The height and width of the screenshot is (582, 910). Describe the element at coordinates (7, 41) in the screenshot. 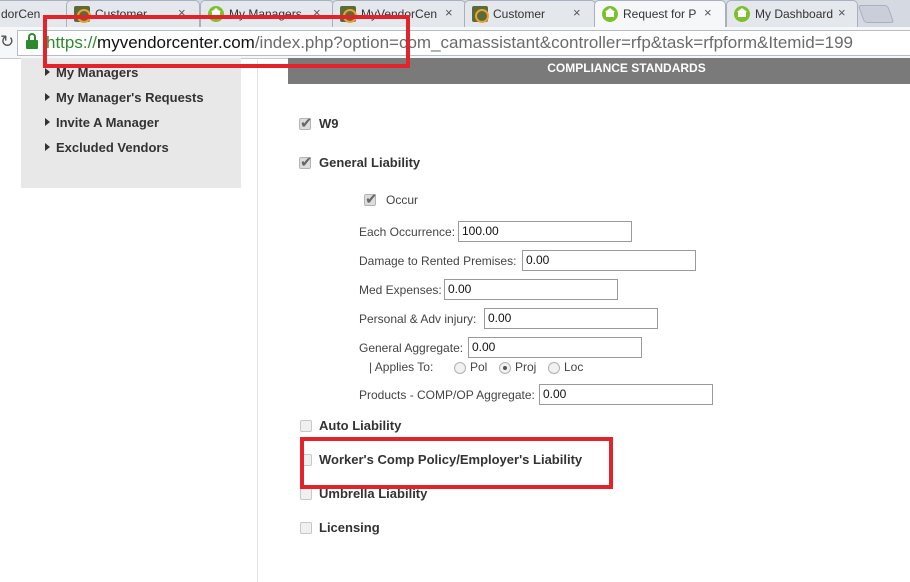

I see `reload-icon: ↻` at that location.